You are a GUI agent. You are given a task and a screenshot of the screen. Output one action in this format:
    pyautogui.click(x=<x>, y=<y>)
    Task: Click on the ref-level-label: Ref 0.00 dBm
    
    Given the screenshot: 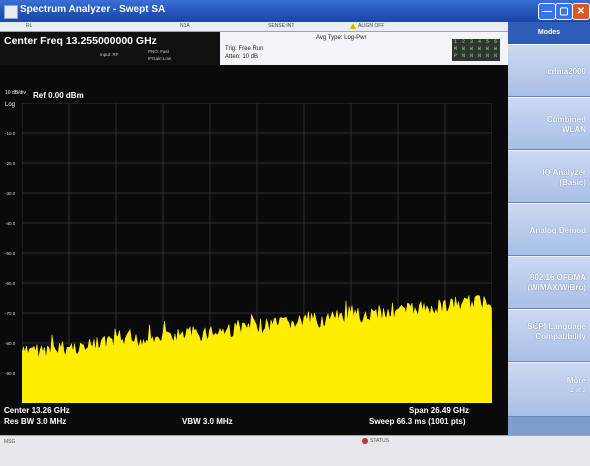 What is the action you would take?
    pyautogui.click(x=58, y=95)
    